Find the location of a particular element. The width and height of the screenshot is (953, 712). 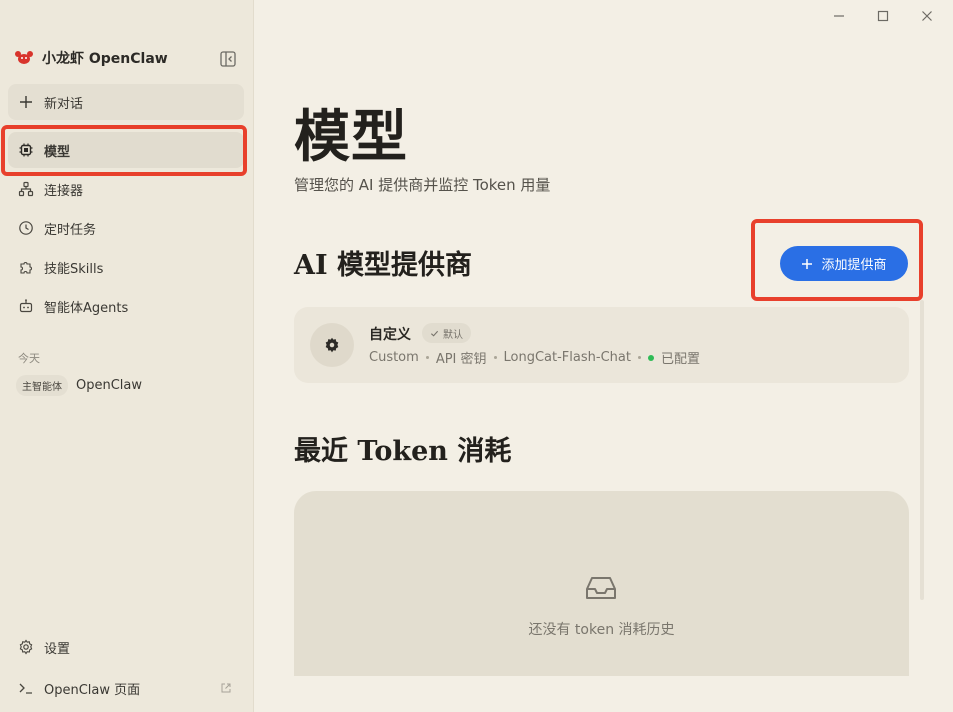

sidebar-item-label: 设置 is located at coordinates (57, 649).